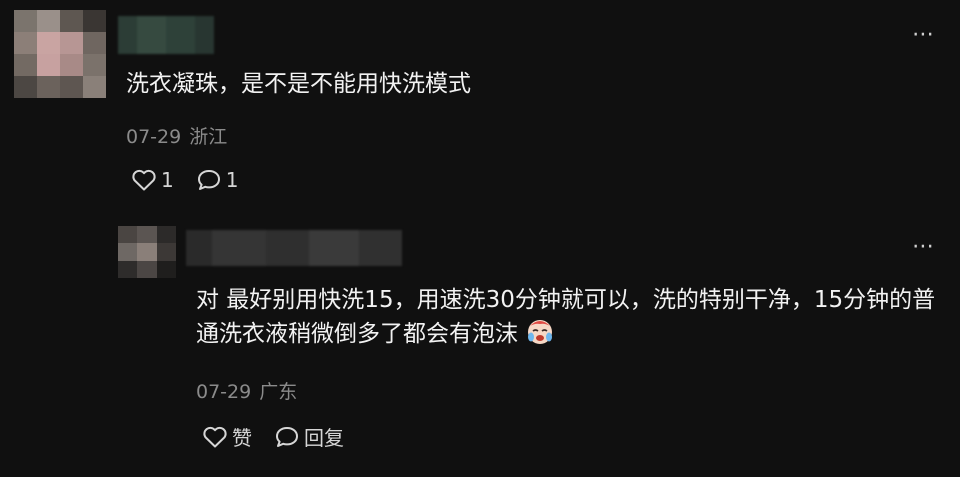  Describe the element at coordinates (167, 180) in the screenshot. I see `like-count: 1` at that location.